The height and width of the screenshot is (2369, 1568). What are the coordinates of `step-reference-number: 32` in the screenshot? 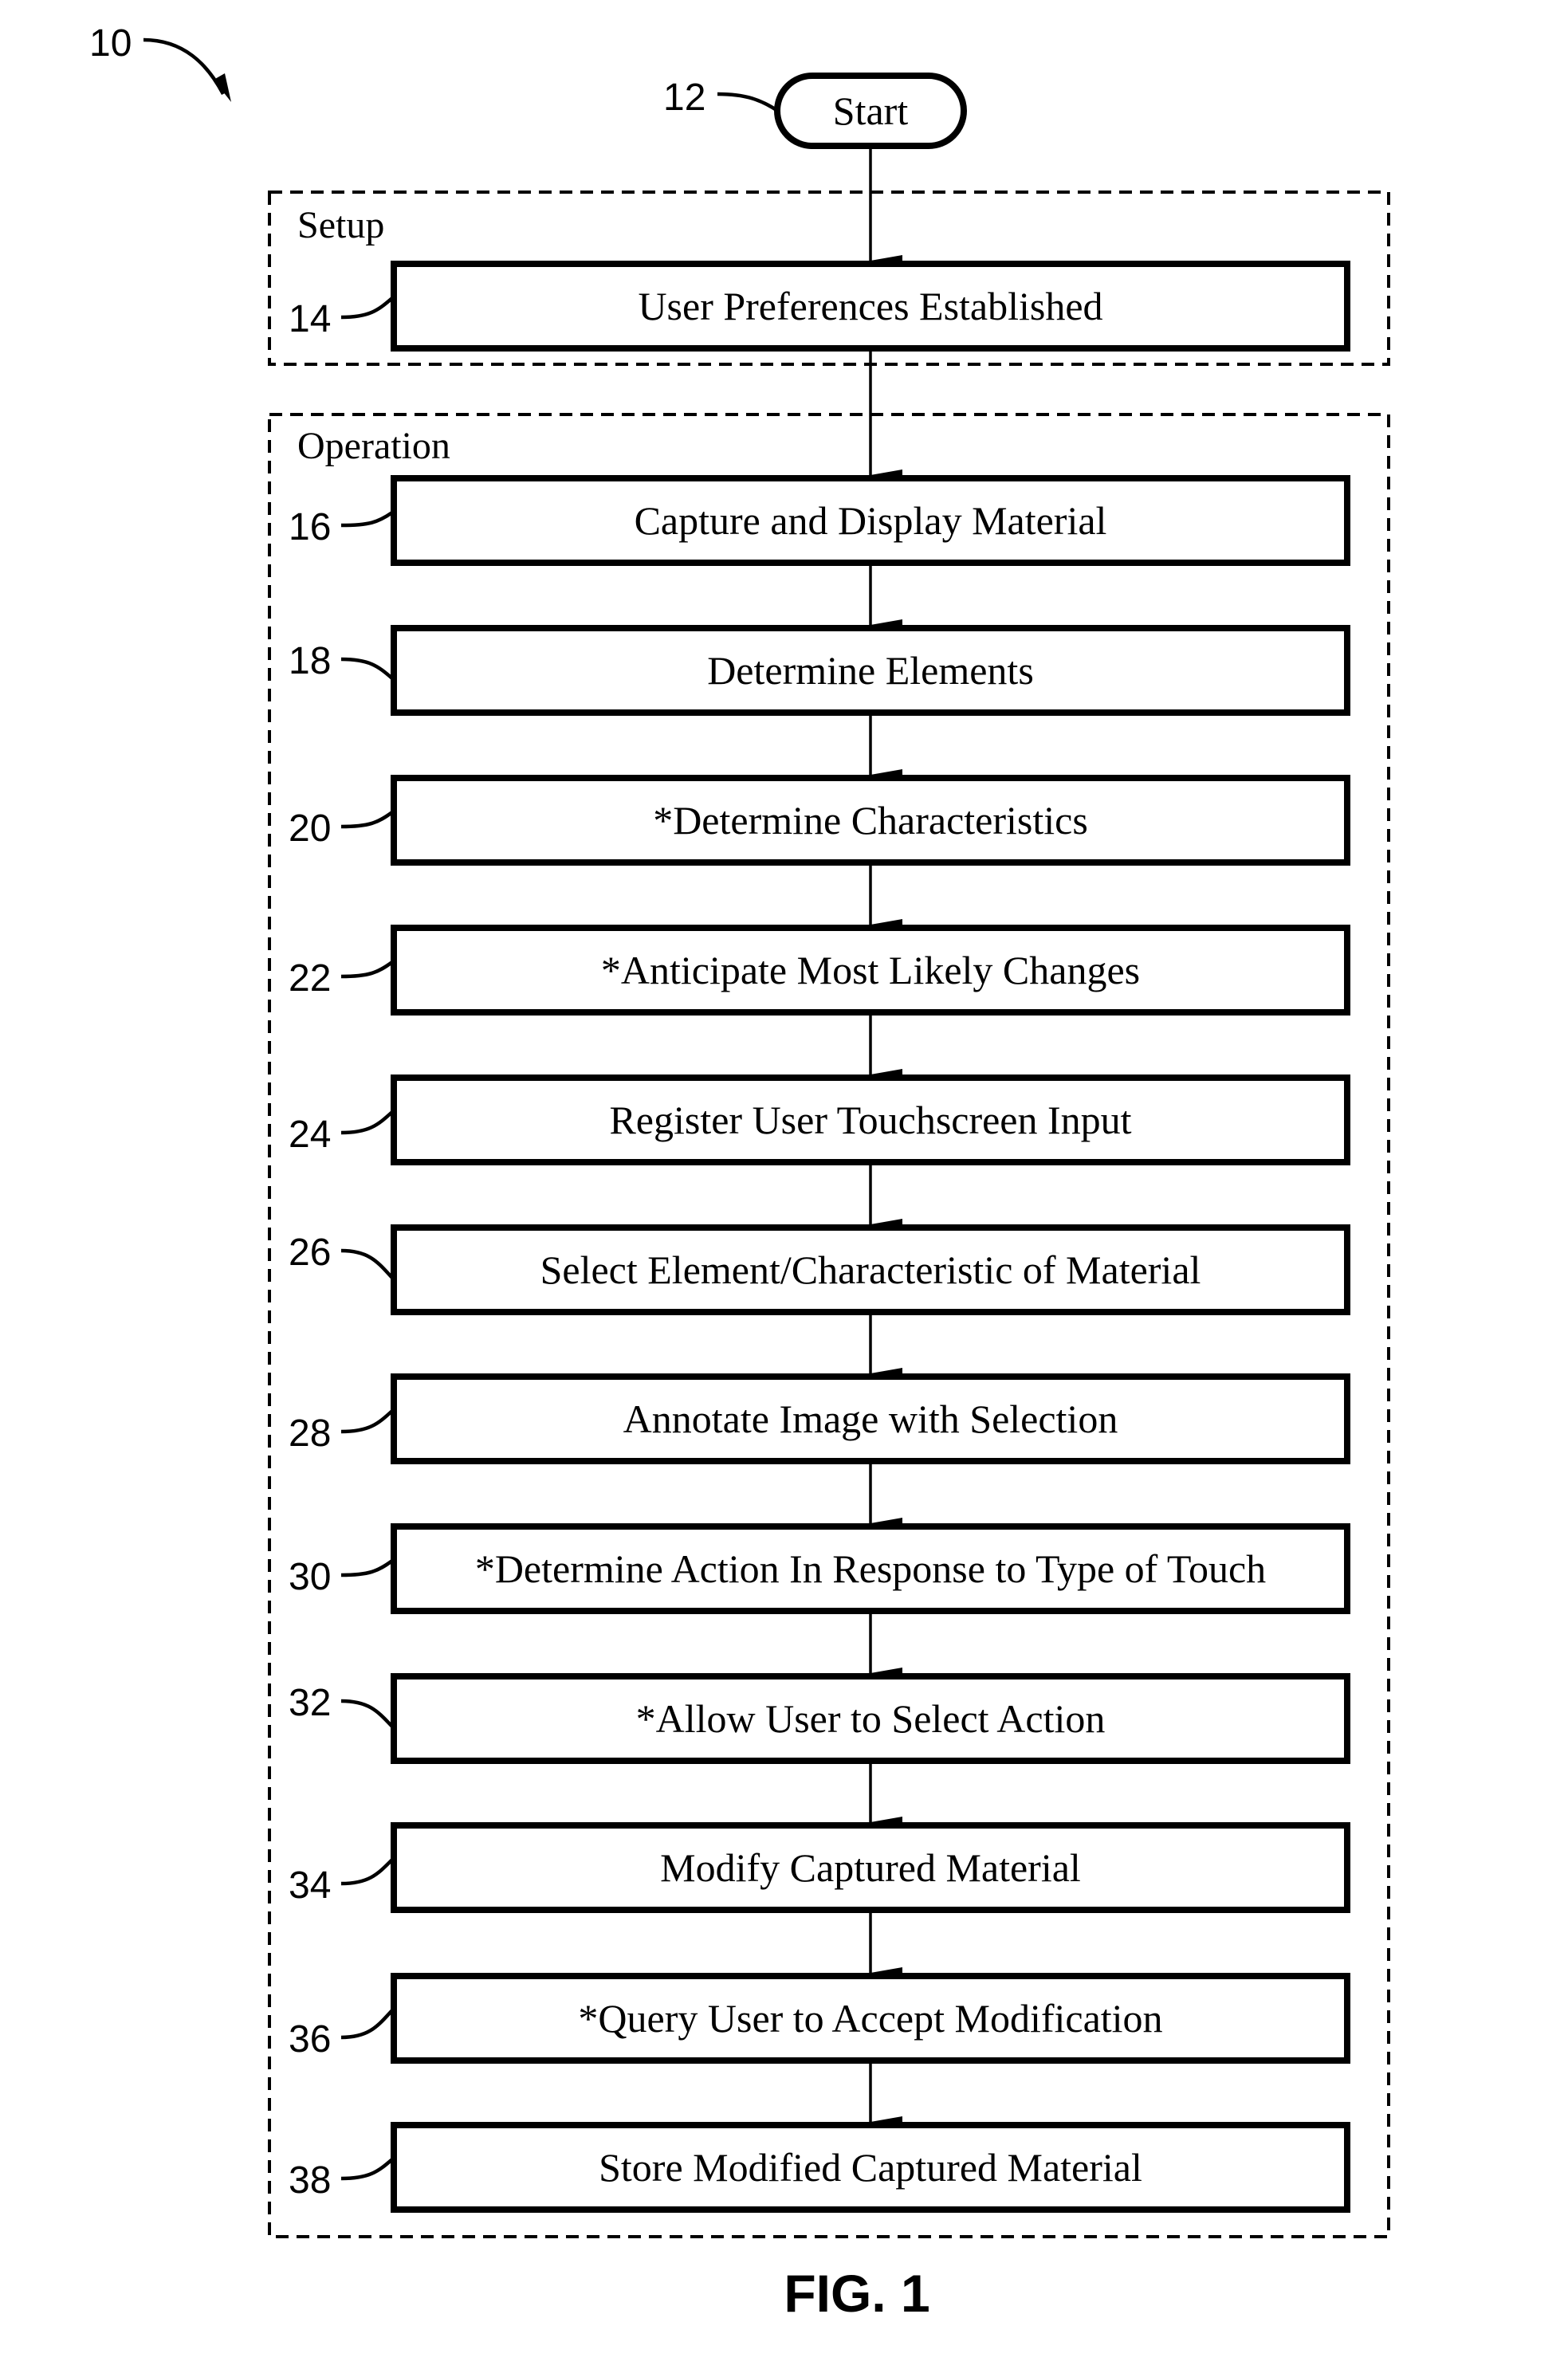 It's located at (310, 1703).